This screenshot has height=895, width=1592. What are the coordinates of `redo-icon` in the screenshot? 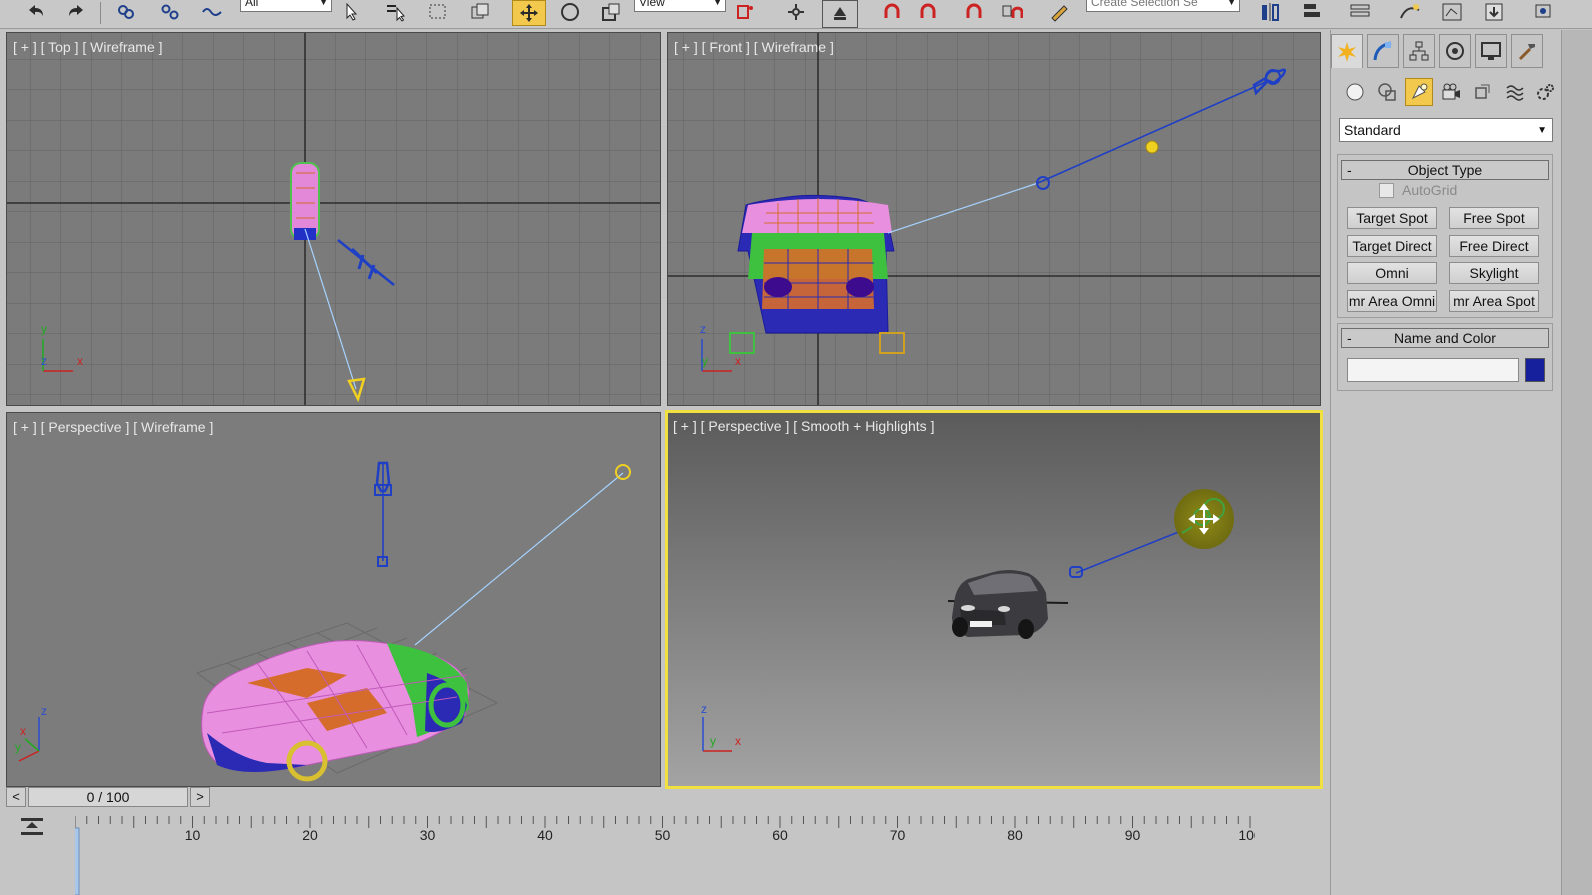 It's located at (76, 12).